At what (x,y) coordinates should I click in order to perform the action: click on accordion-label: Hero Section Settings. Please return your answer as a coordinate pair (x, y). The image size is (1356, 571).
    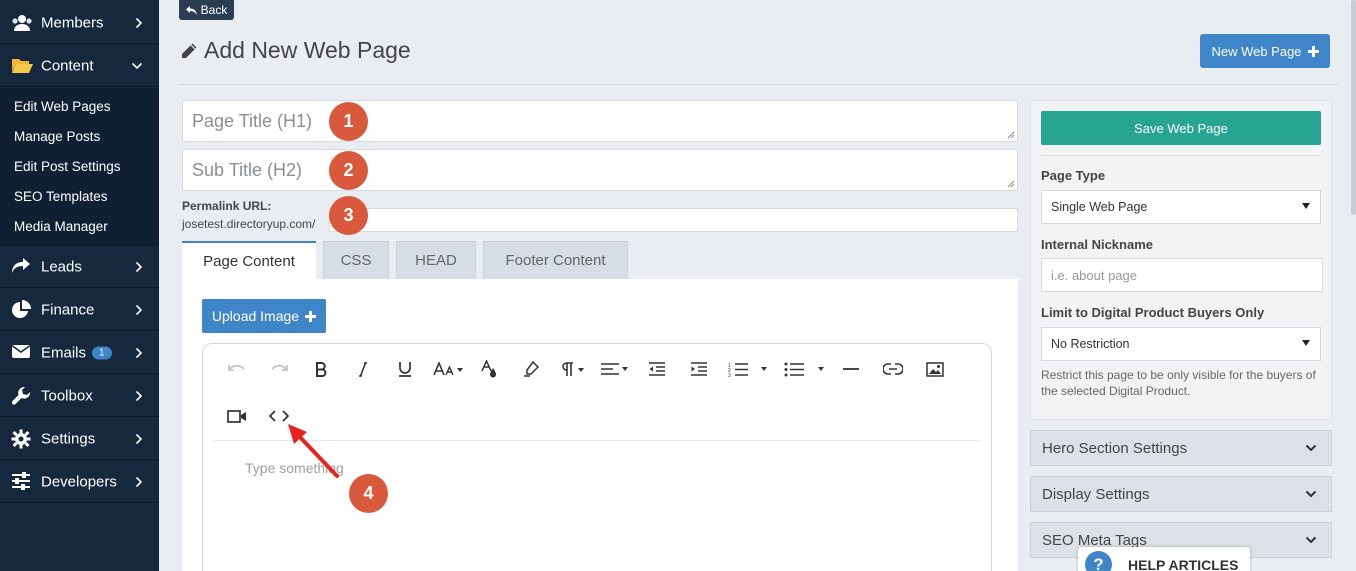
    Looking at the image, I should click on (1115, 448).